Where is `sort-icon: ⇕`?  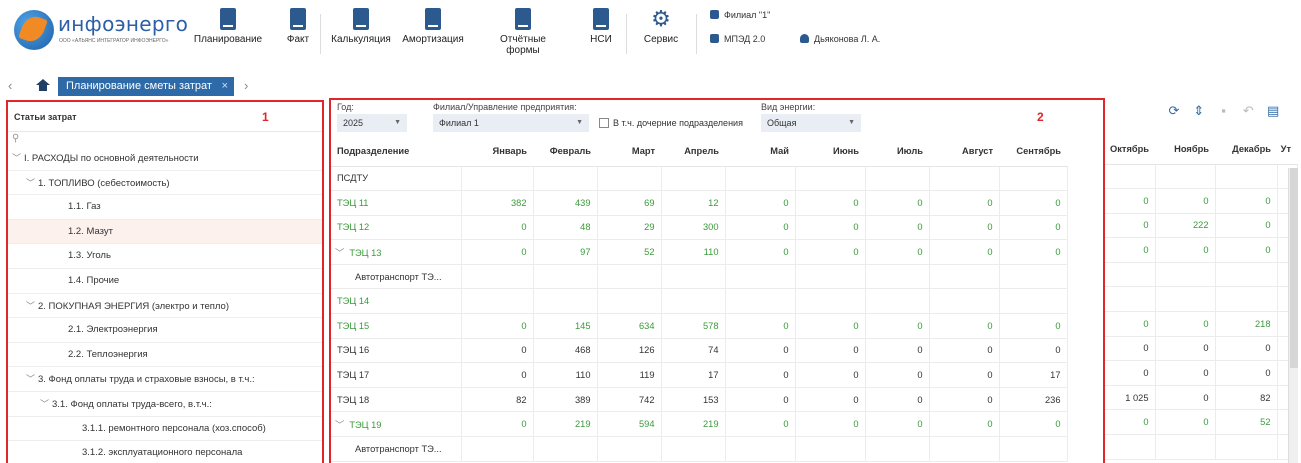 sort-icon: ⇕ is located at coordinates (1199, 111).